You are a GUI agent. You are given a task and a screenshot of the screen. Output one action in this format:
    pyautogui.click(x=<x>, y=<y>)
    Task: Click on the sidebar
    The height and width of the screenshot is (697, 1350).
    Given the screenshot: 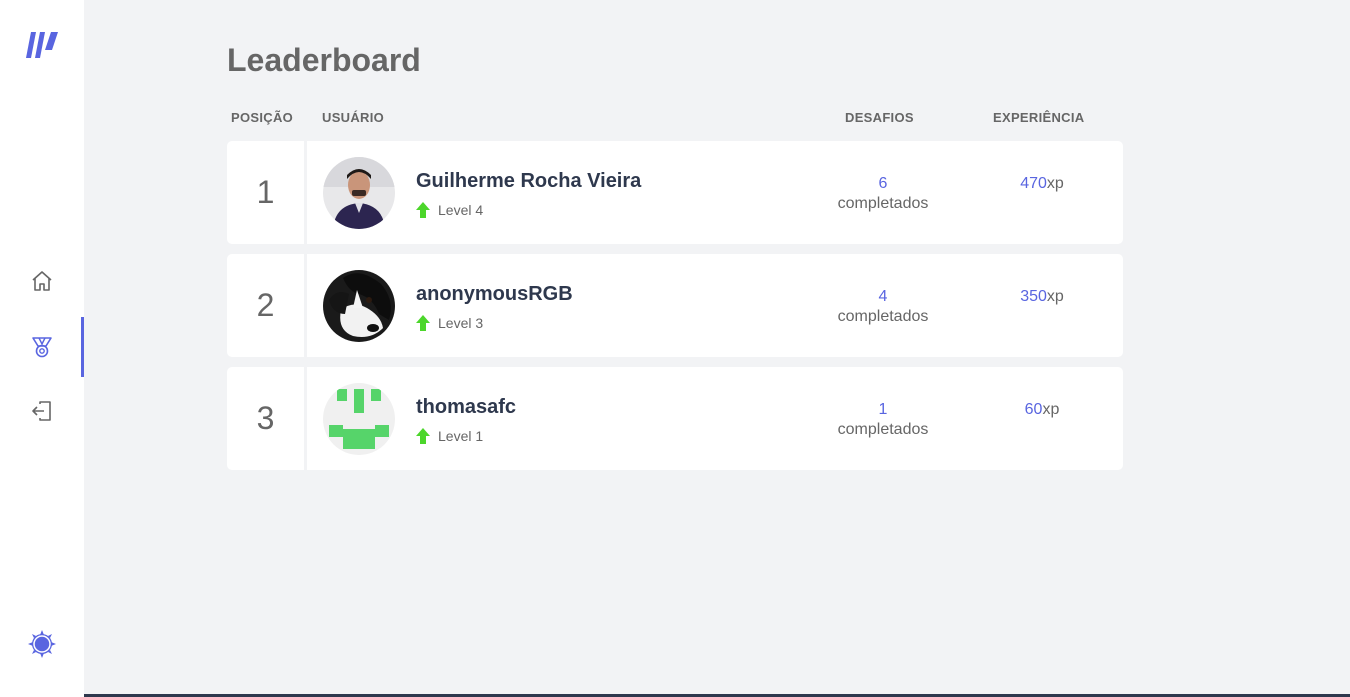 What is the action you would take?
    pyautogui.click(x=42, y=348)
    